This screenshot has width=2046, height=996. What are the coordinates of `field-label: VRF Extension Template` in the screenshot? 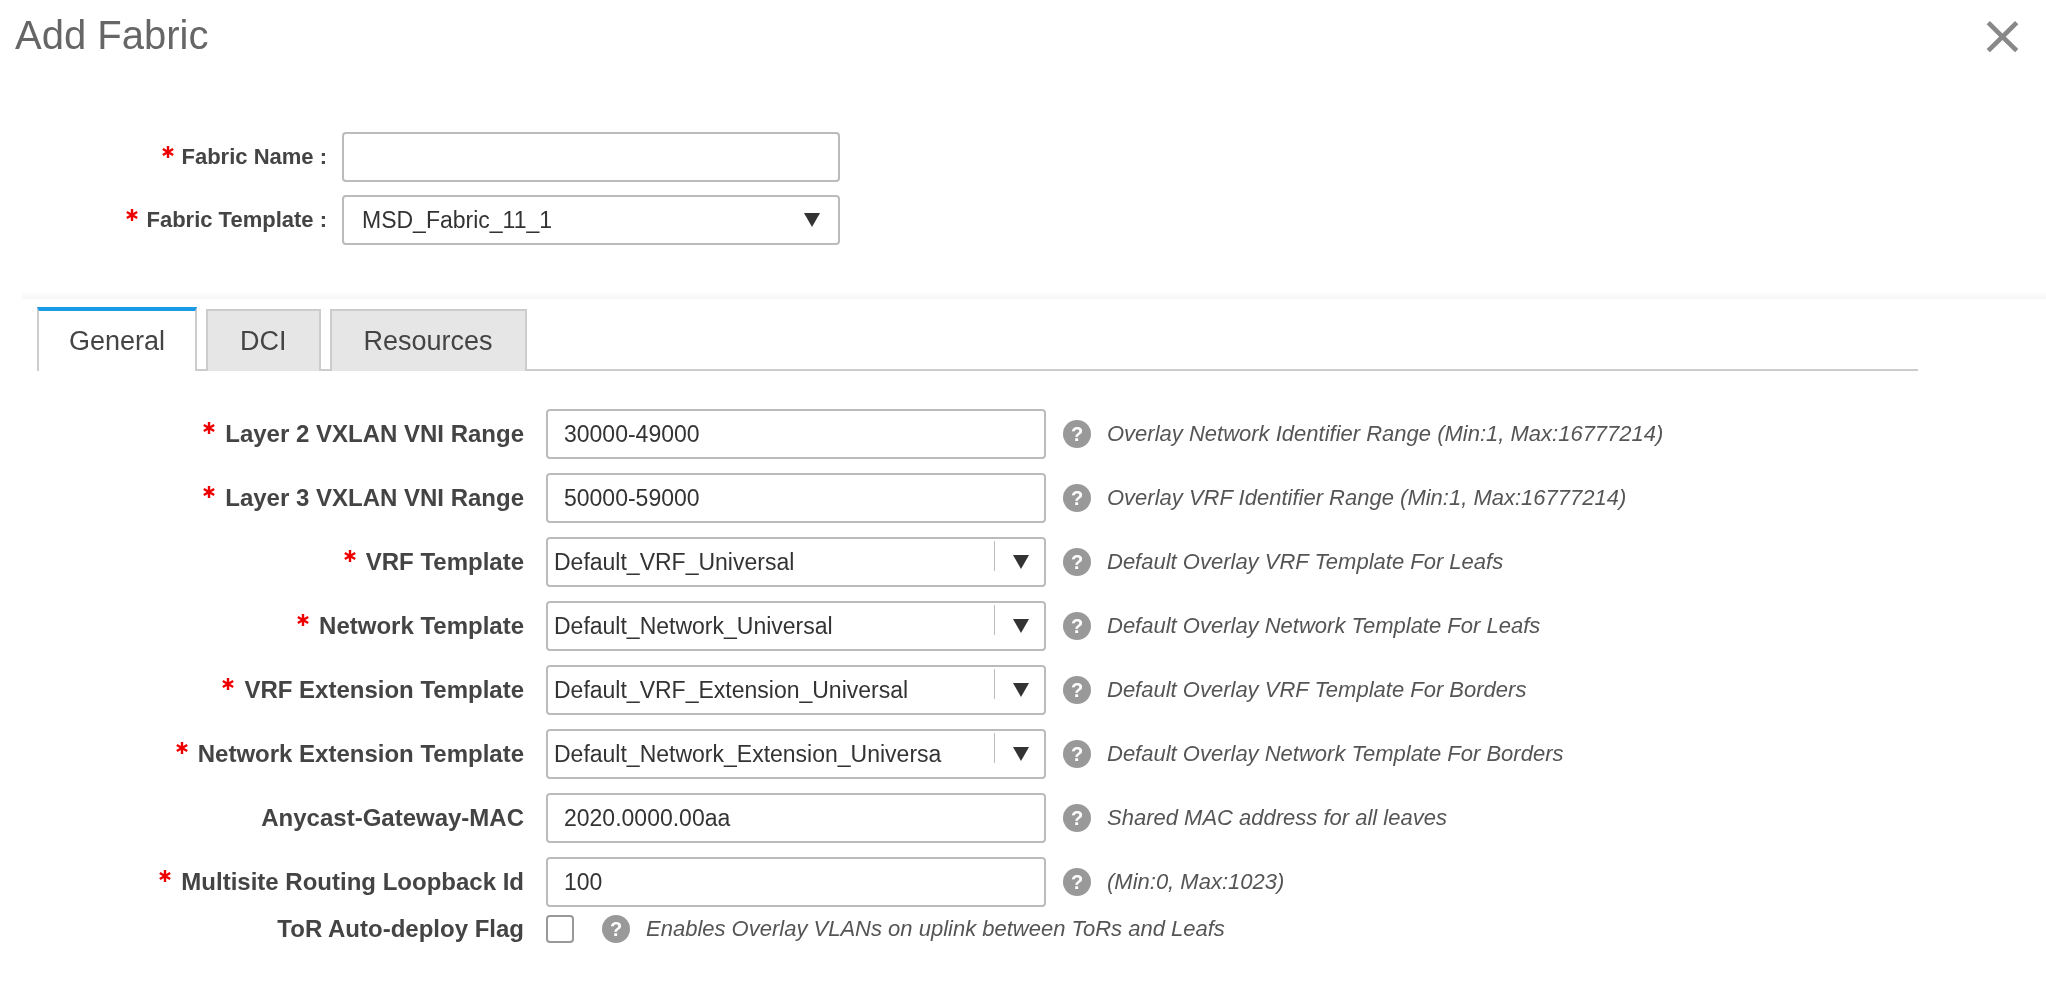 It's located at (384, 689).